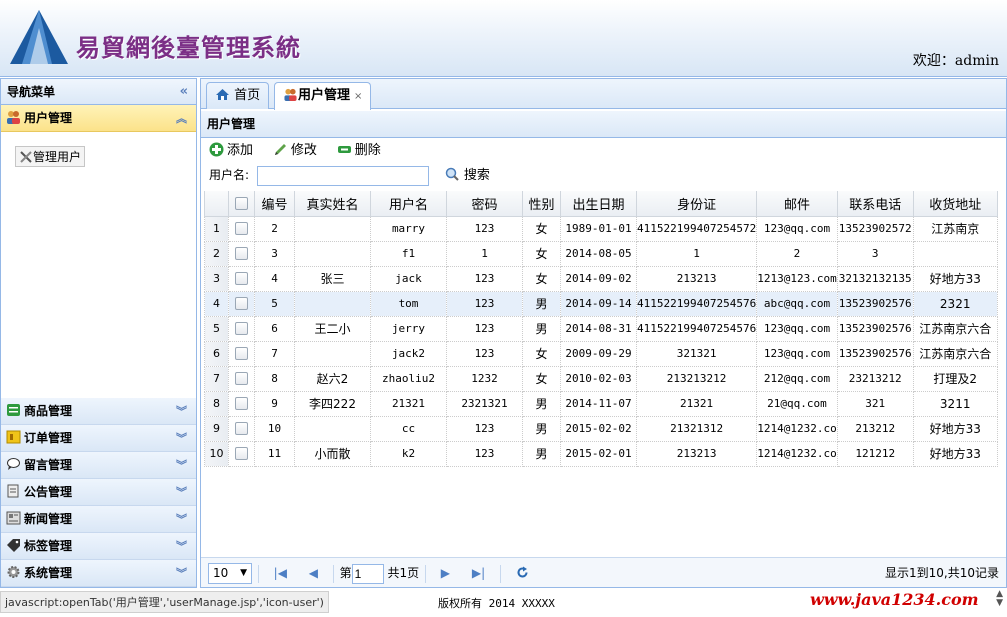  I want to click on close-icon: ×, so click(358, 96).